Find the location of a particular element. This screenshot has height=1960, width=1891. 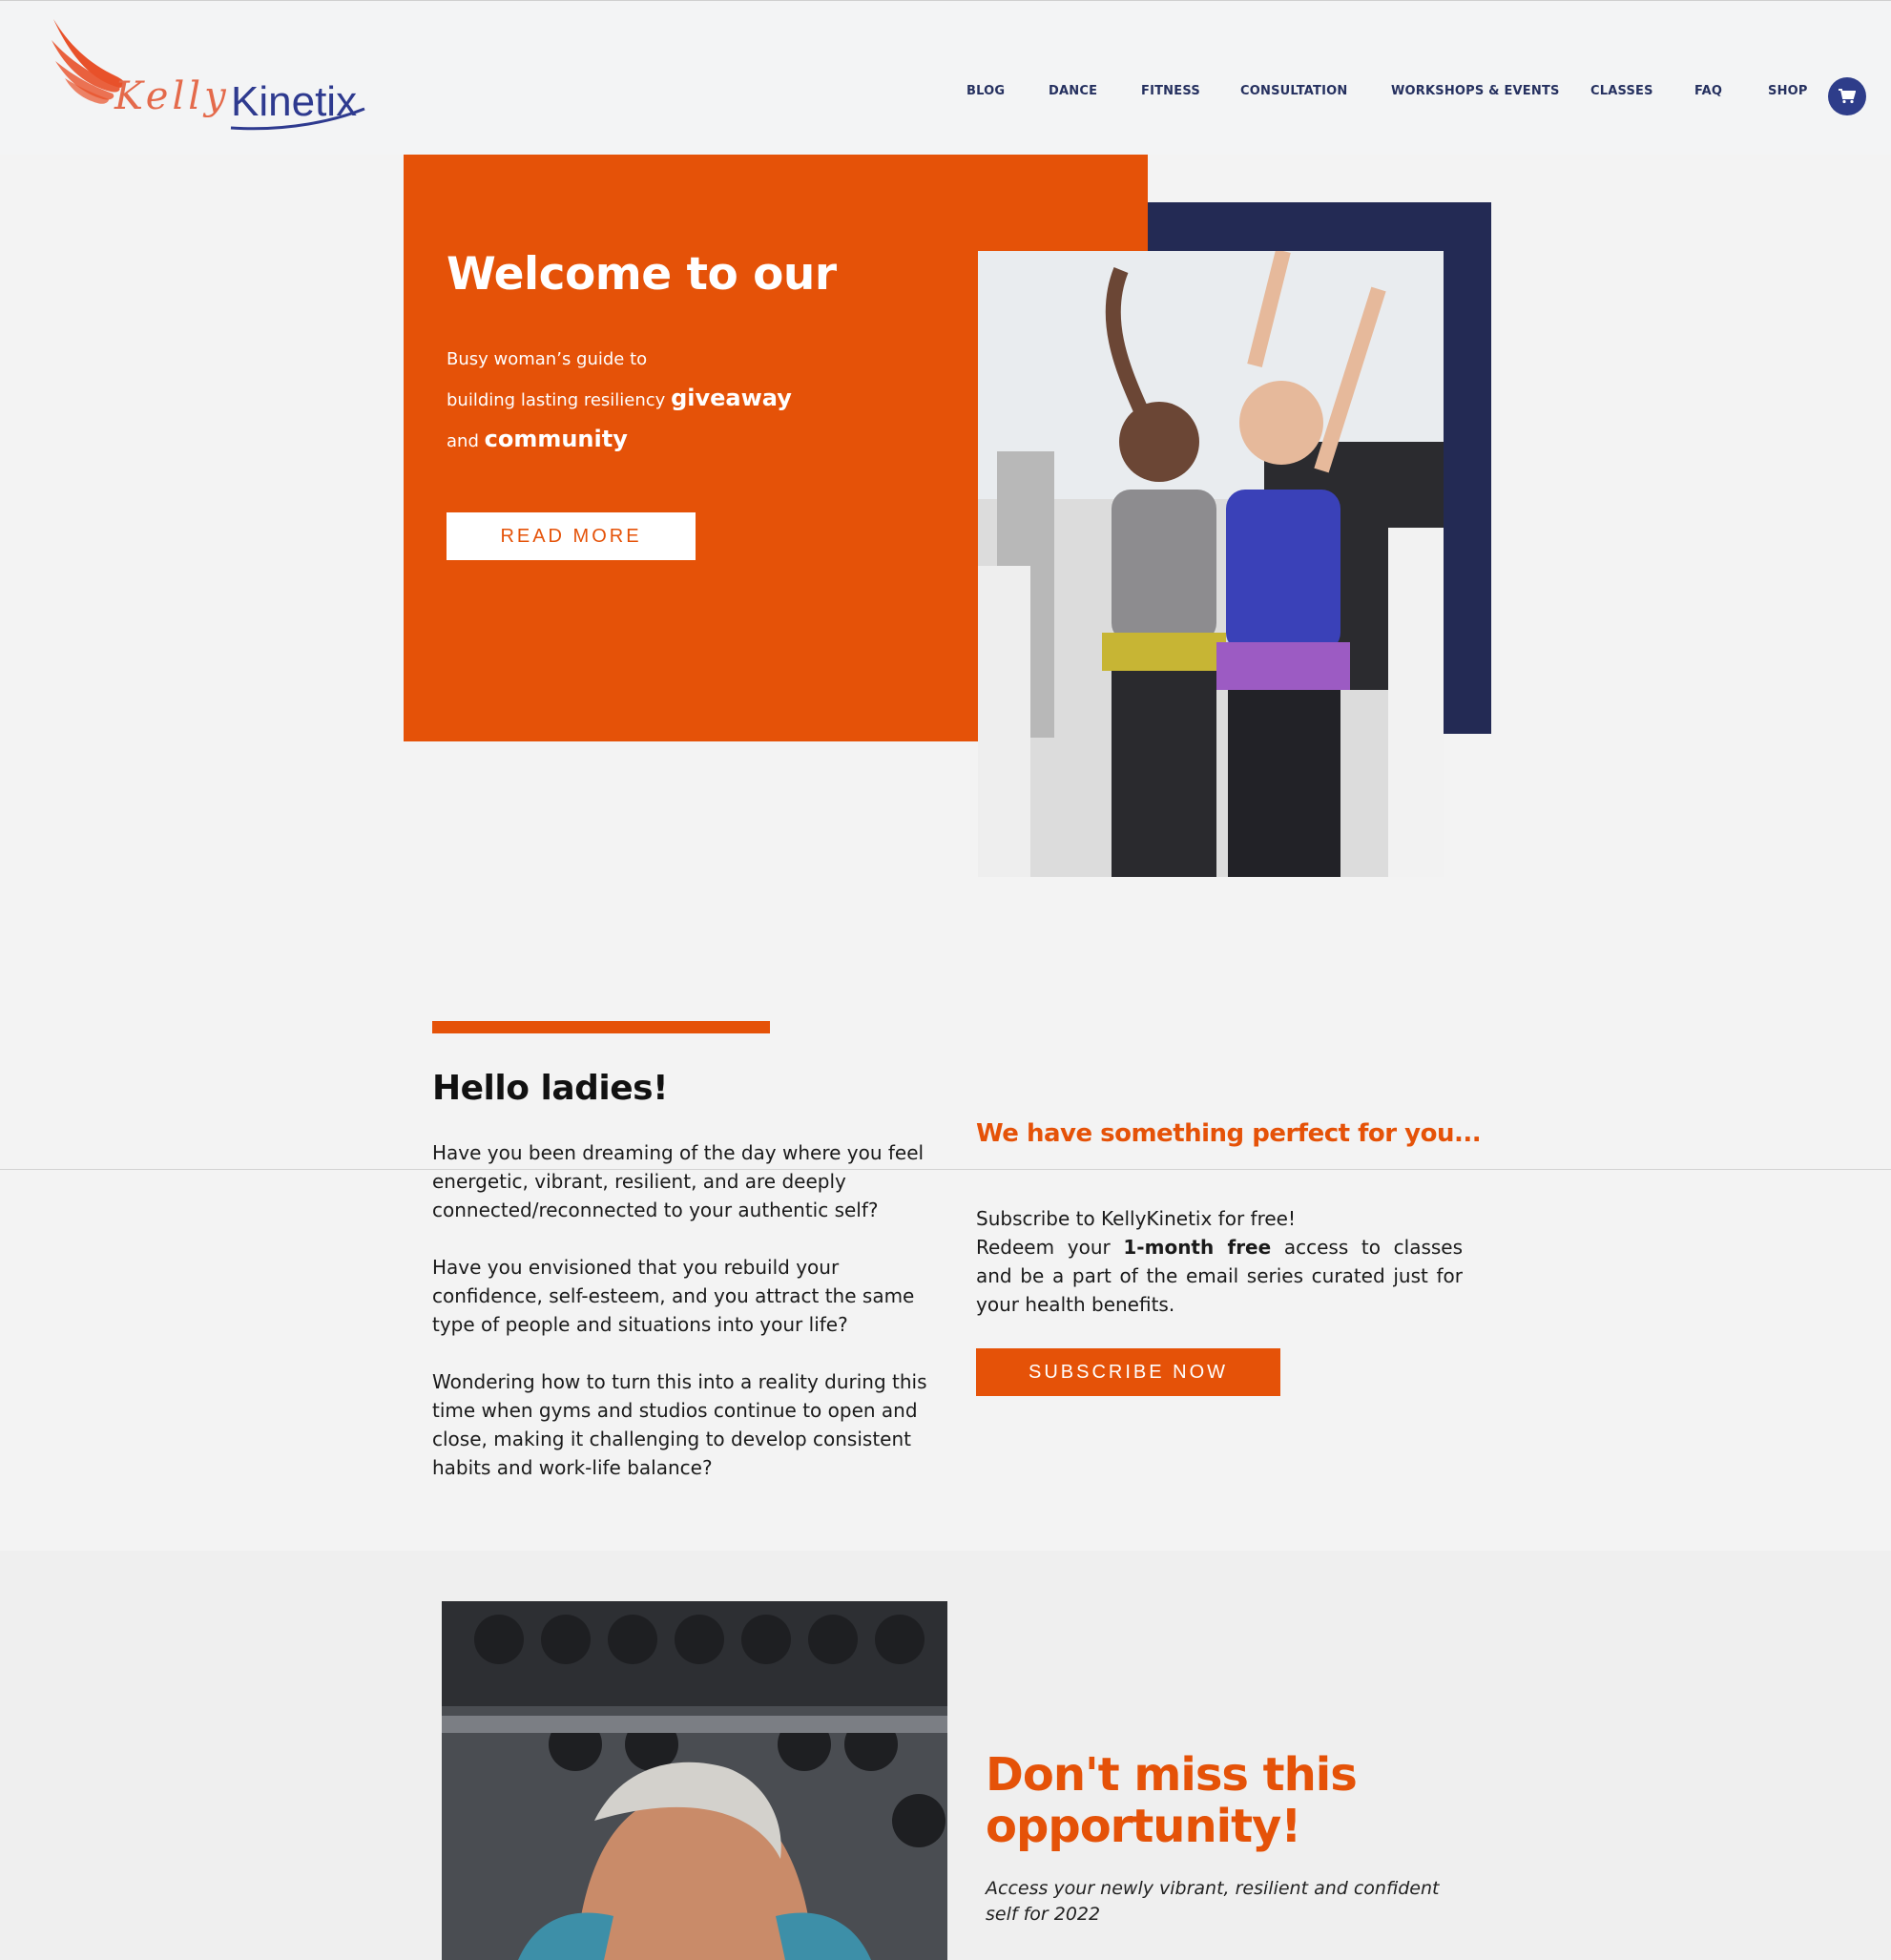

nav-blog: BLOG is located at coordinates (985, 91).